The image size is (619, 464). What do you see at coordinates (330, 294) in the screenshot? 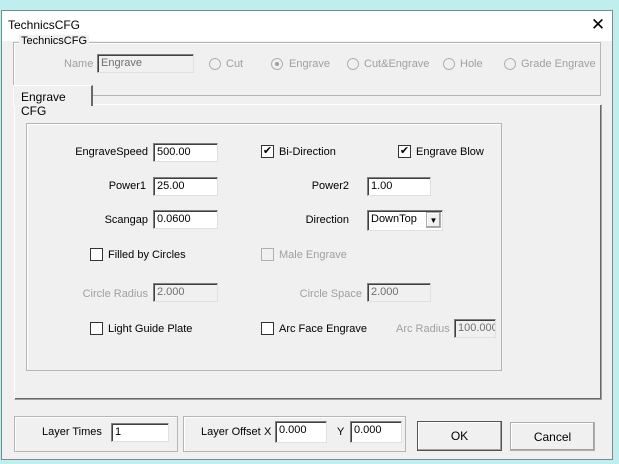
I see `circle-space-label: Circle Space` at bounding box center [330, 294].